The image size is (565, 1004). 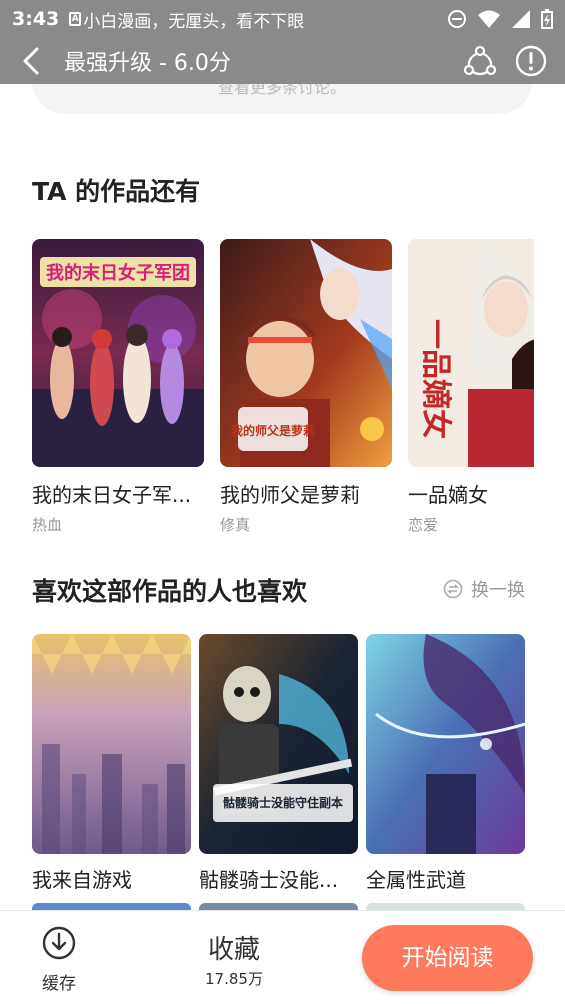 I want to click on recommend-item-title: 全属性武道, so click(x=416, y=880).